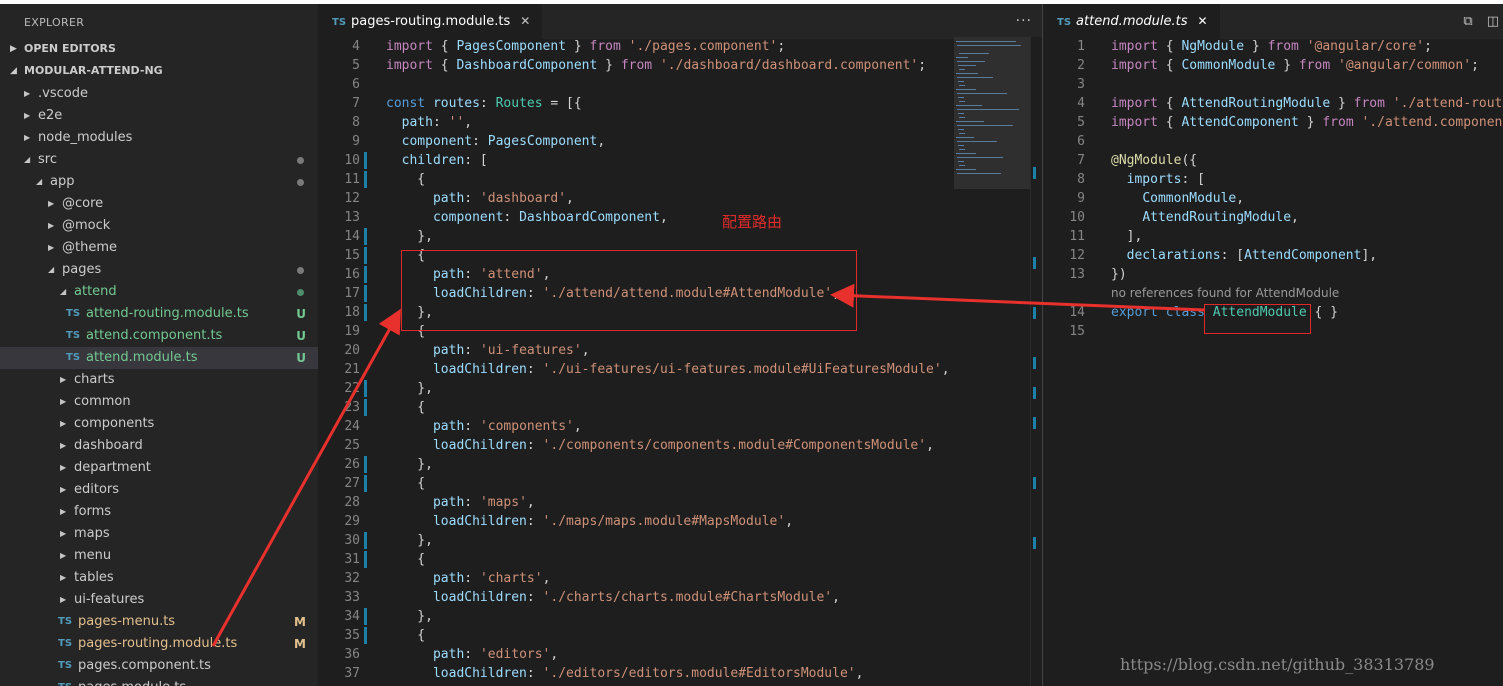 Image resolution: width=1503 pixels, height=686 pixels. Describe the element at coordinates (1467, 21) in the screenshot. I see `open-changes-icon: ⧉` at that location.